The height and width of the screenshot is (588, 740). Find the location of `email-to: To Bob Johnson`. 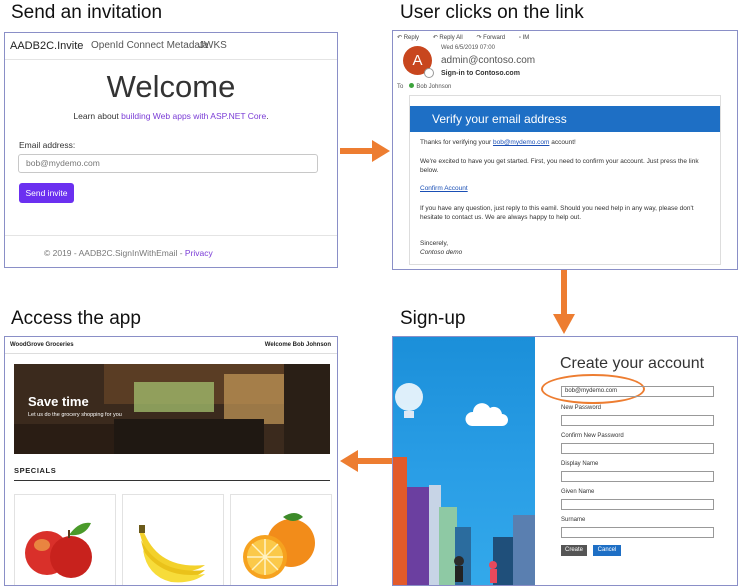

email-to: To Bob Johnson is located at coordinates (424, 86).